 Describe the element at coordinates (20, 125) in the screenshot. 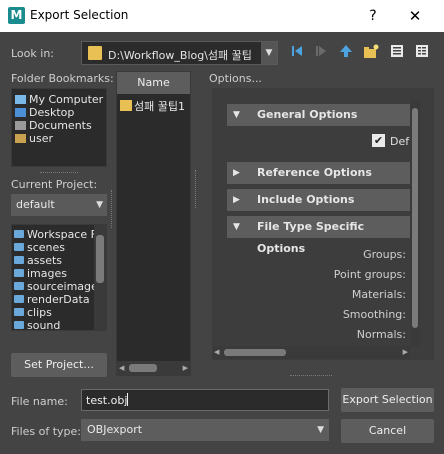

I see `documents-icon` at that location.